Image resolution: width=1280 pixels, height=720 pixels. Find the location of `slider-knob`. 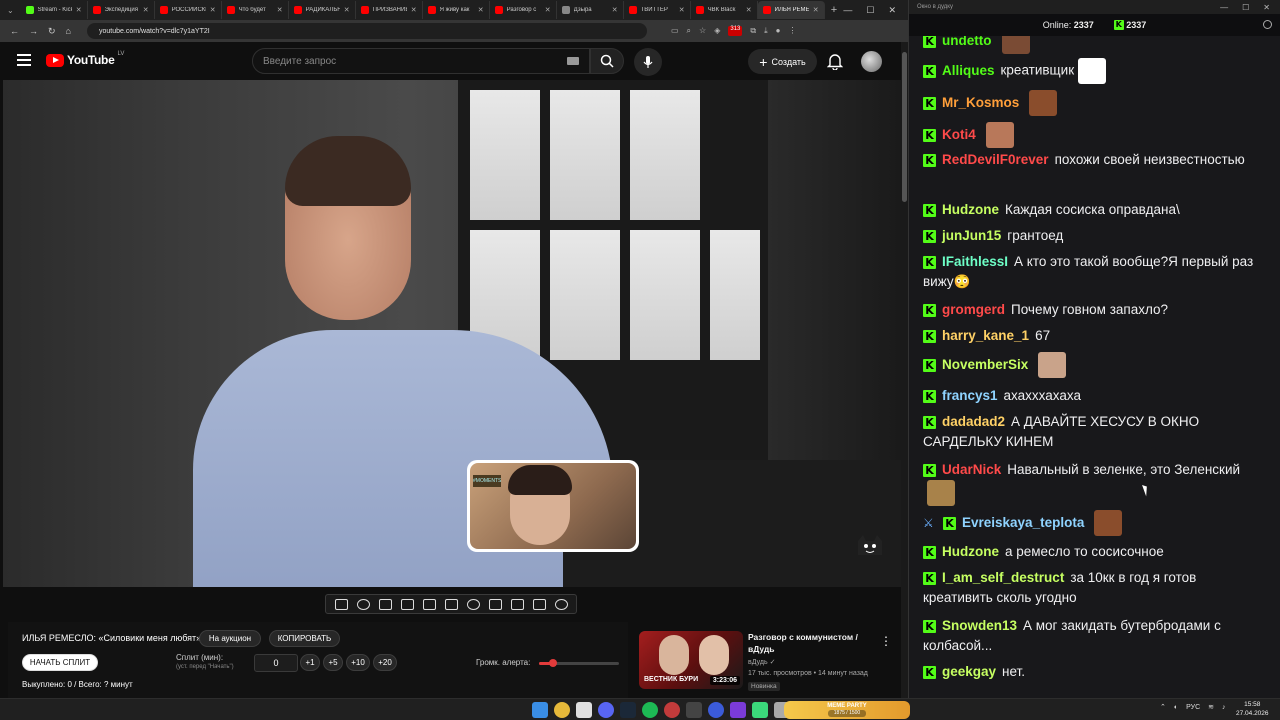

slider-knob is located at coordinates (553, 663).